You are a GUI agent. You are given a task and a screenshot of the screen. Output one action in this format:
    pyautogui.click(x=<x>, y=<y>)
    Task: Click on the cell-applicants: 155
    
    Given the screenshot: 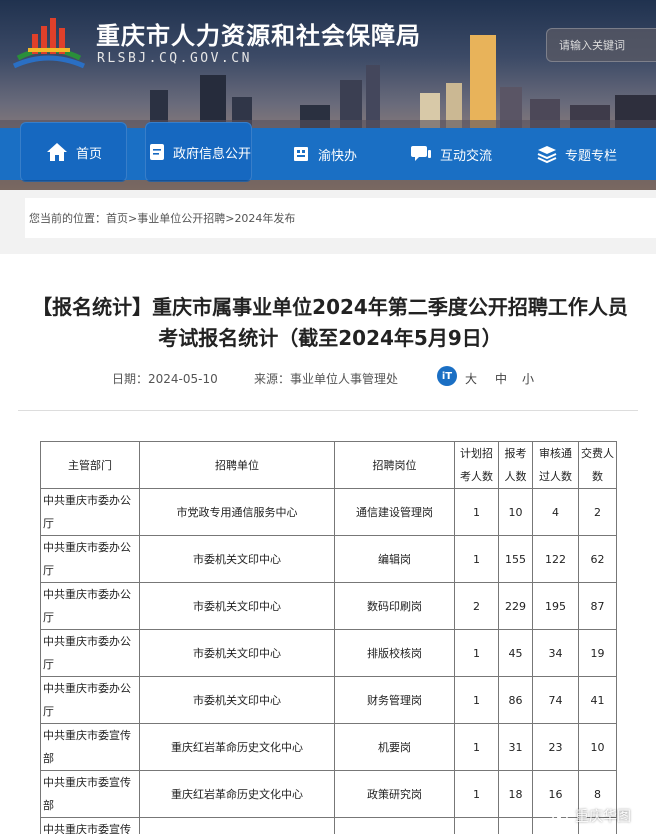 What is the action you would take?
    pyautogui.click(x=515, y=559)
    